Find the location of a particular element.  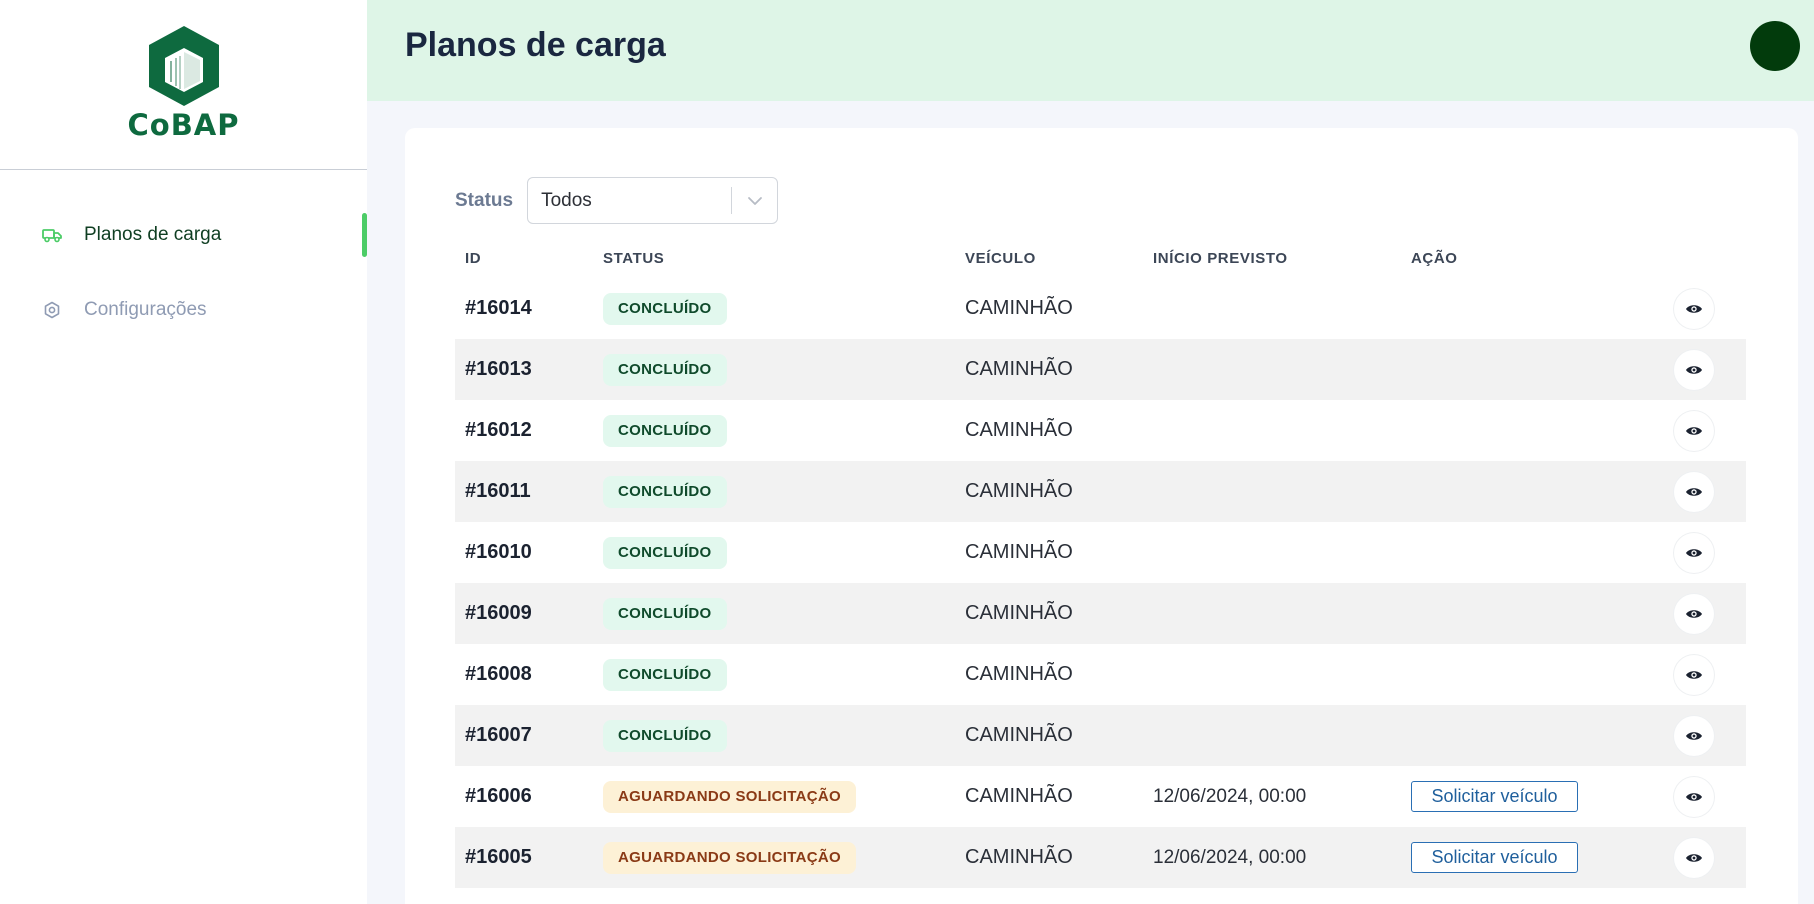

sidebar-item-planos-de-carga: Planos de carga is located at coordinates (183, 235).